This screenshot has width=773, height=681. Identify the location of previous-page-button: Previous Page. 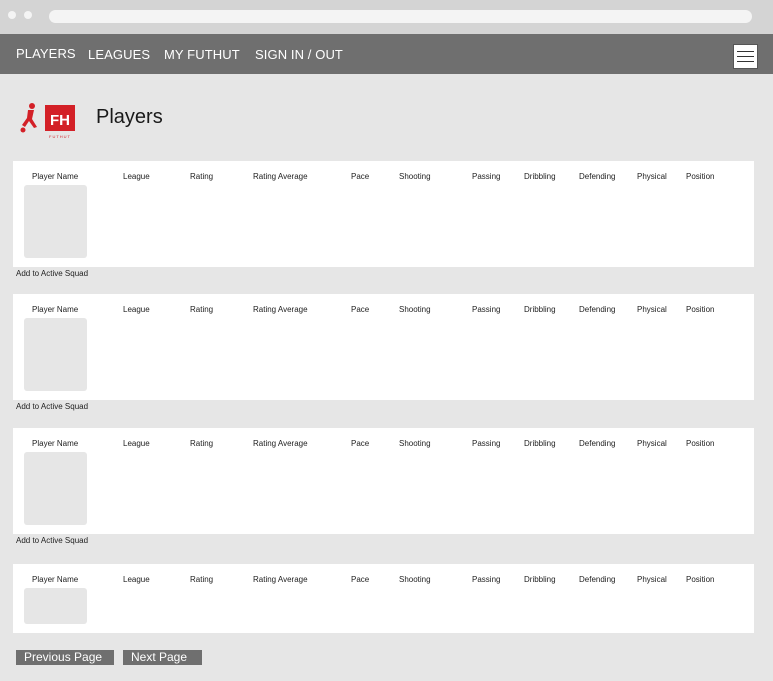
(65, 657).